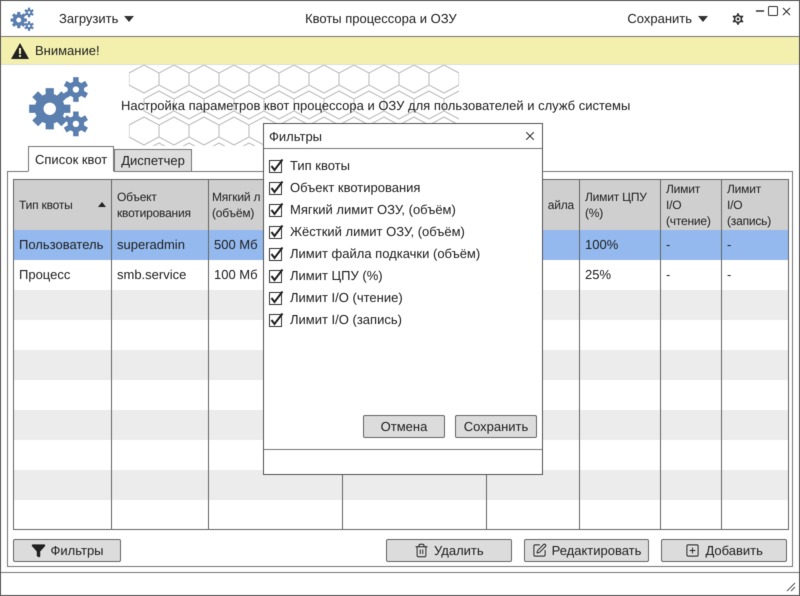 Image resolution: width=800 pixels, height=596 pixels. I want to click on add-button: Добавить, so click(724, 550).